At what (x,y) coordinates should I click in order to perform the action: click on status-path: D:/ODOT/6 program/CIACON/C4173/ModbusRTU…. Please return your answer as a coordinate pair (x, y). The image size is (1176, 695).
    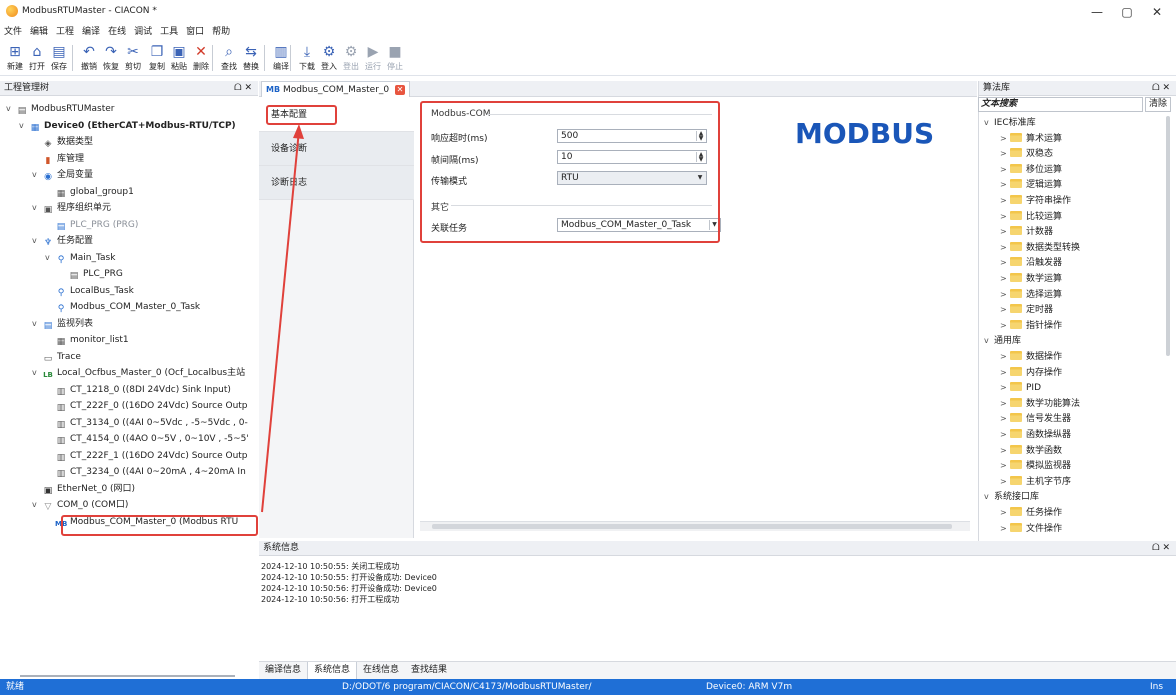
    Looking at the image, I should click on (467, 687).